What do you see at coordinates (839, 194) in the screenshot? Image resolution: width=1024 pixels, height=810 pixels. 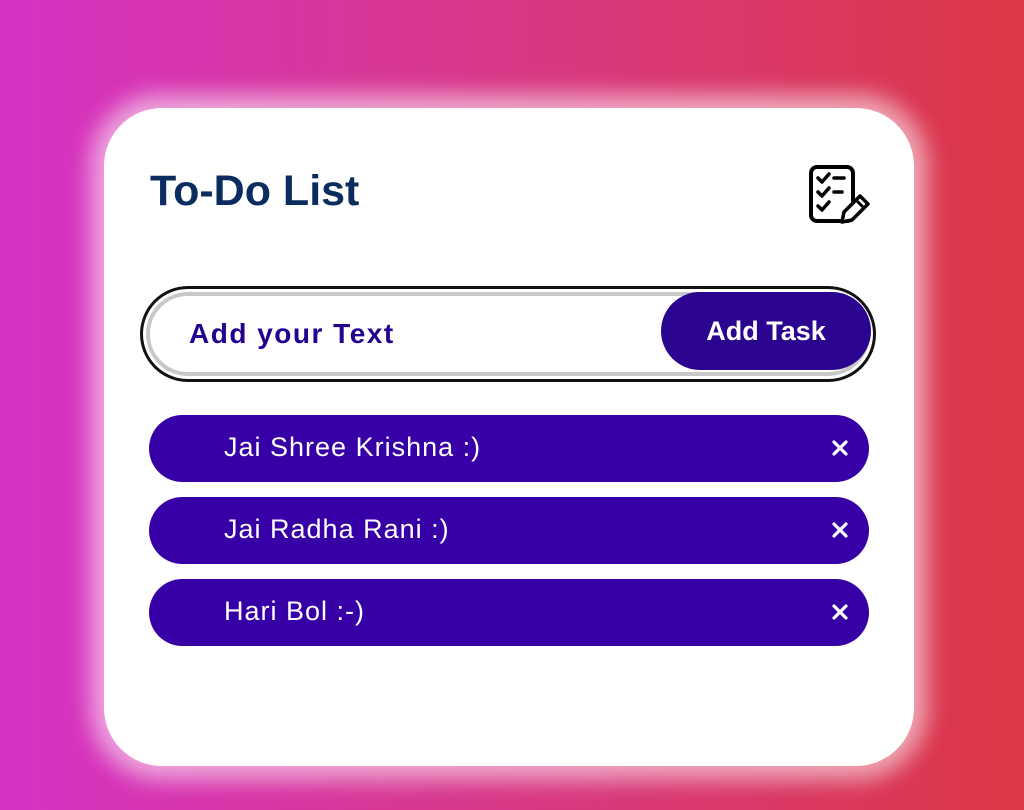 I see `checklist-edit-icon` at bounding box center [839, 194].